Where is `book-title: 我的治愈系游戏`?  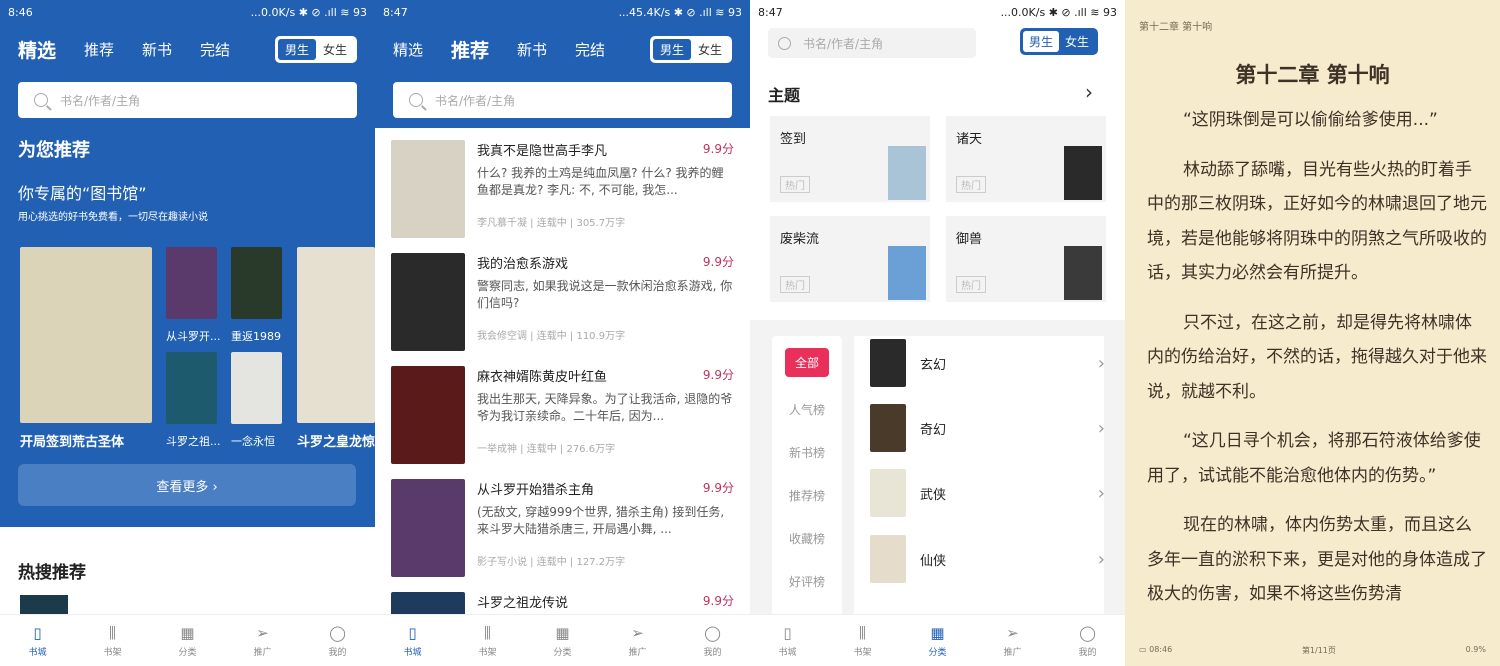 book-title: 我的治愈系游戏 is located at coordinates (523, 264).